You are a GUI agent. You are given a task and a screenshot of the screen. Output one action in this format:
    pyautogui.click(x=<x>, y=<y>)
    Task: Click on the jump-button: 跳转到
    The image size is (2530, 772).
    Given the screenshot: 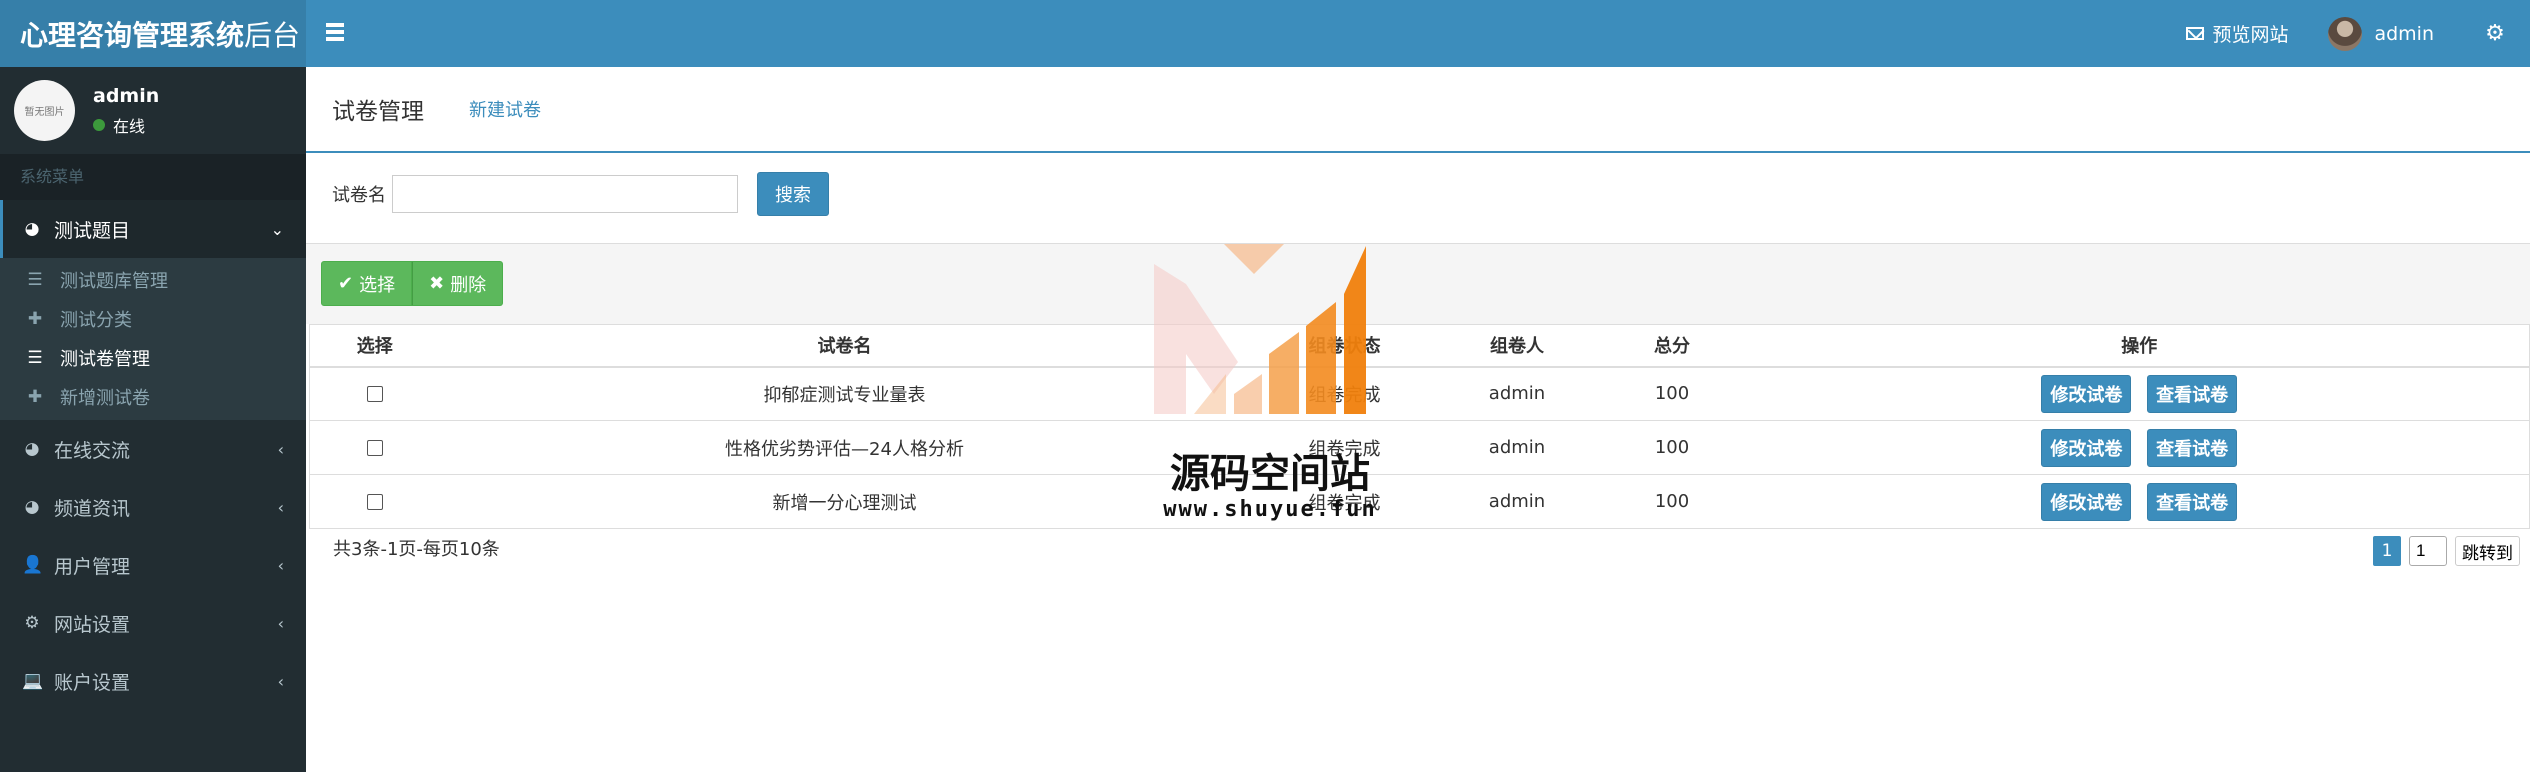 What is the action you would take?
    pyautogui.click(x=2487, y=551)
    